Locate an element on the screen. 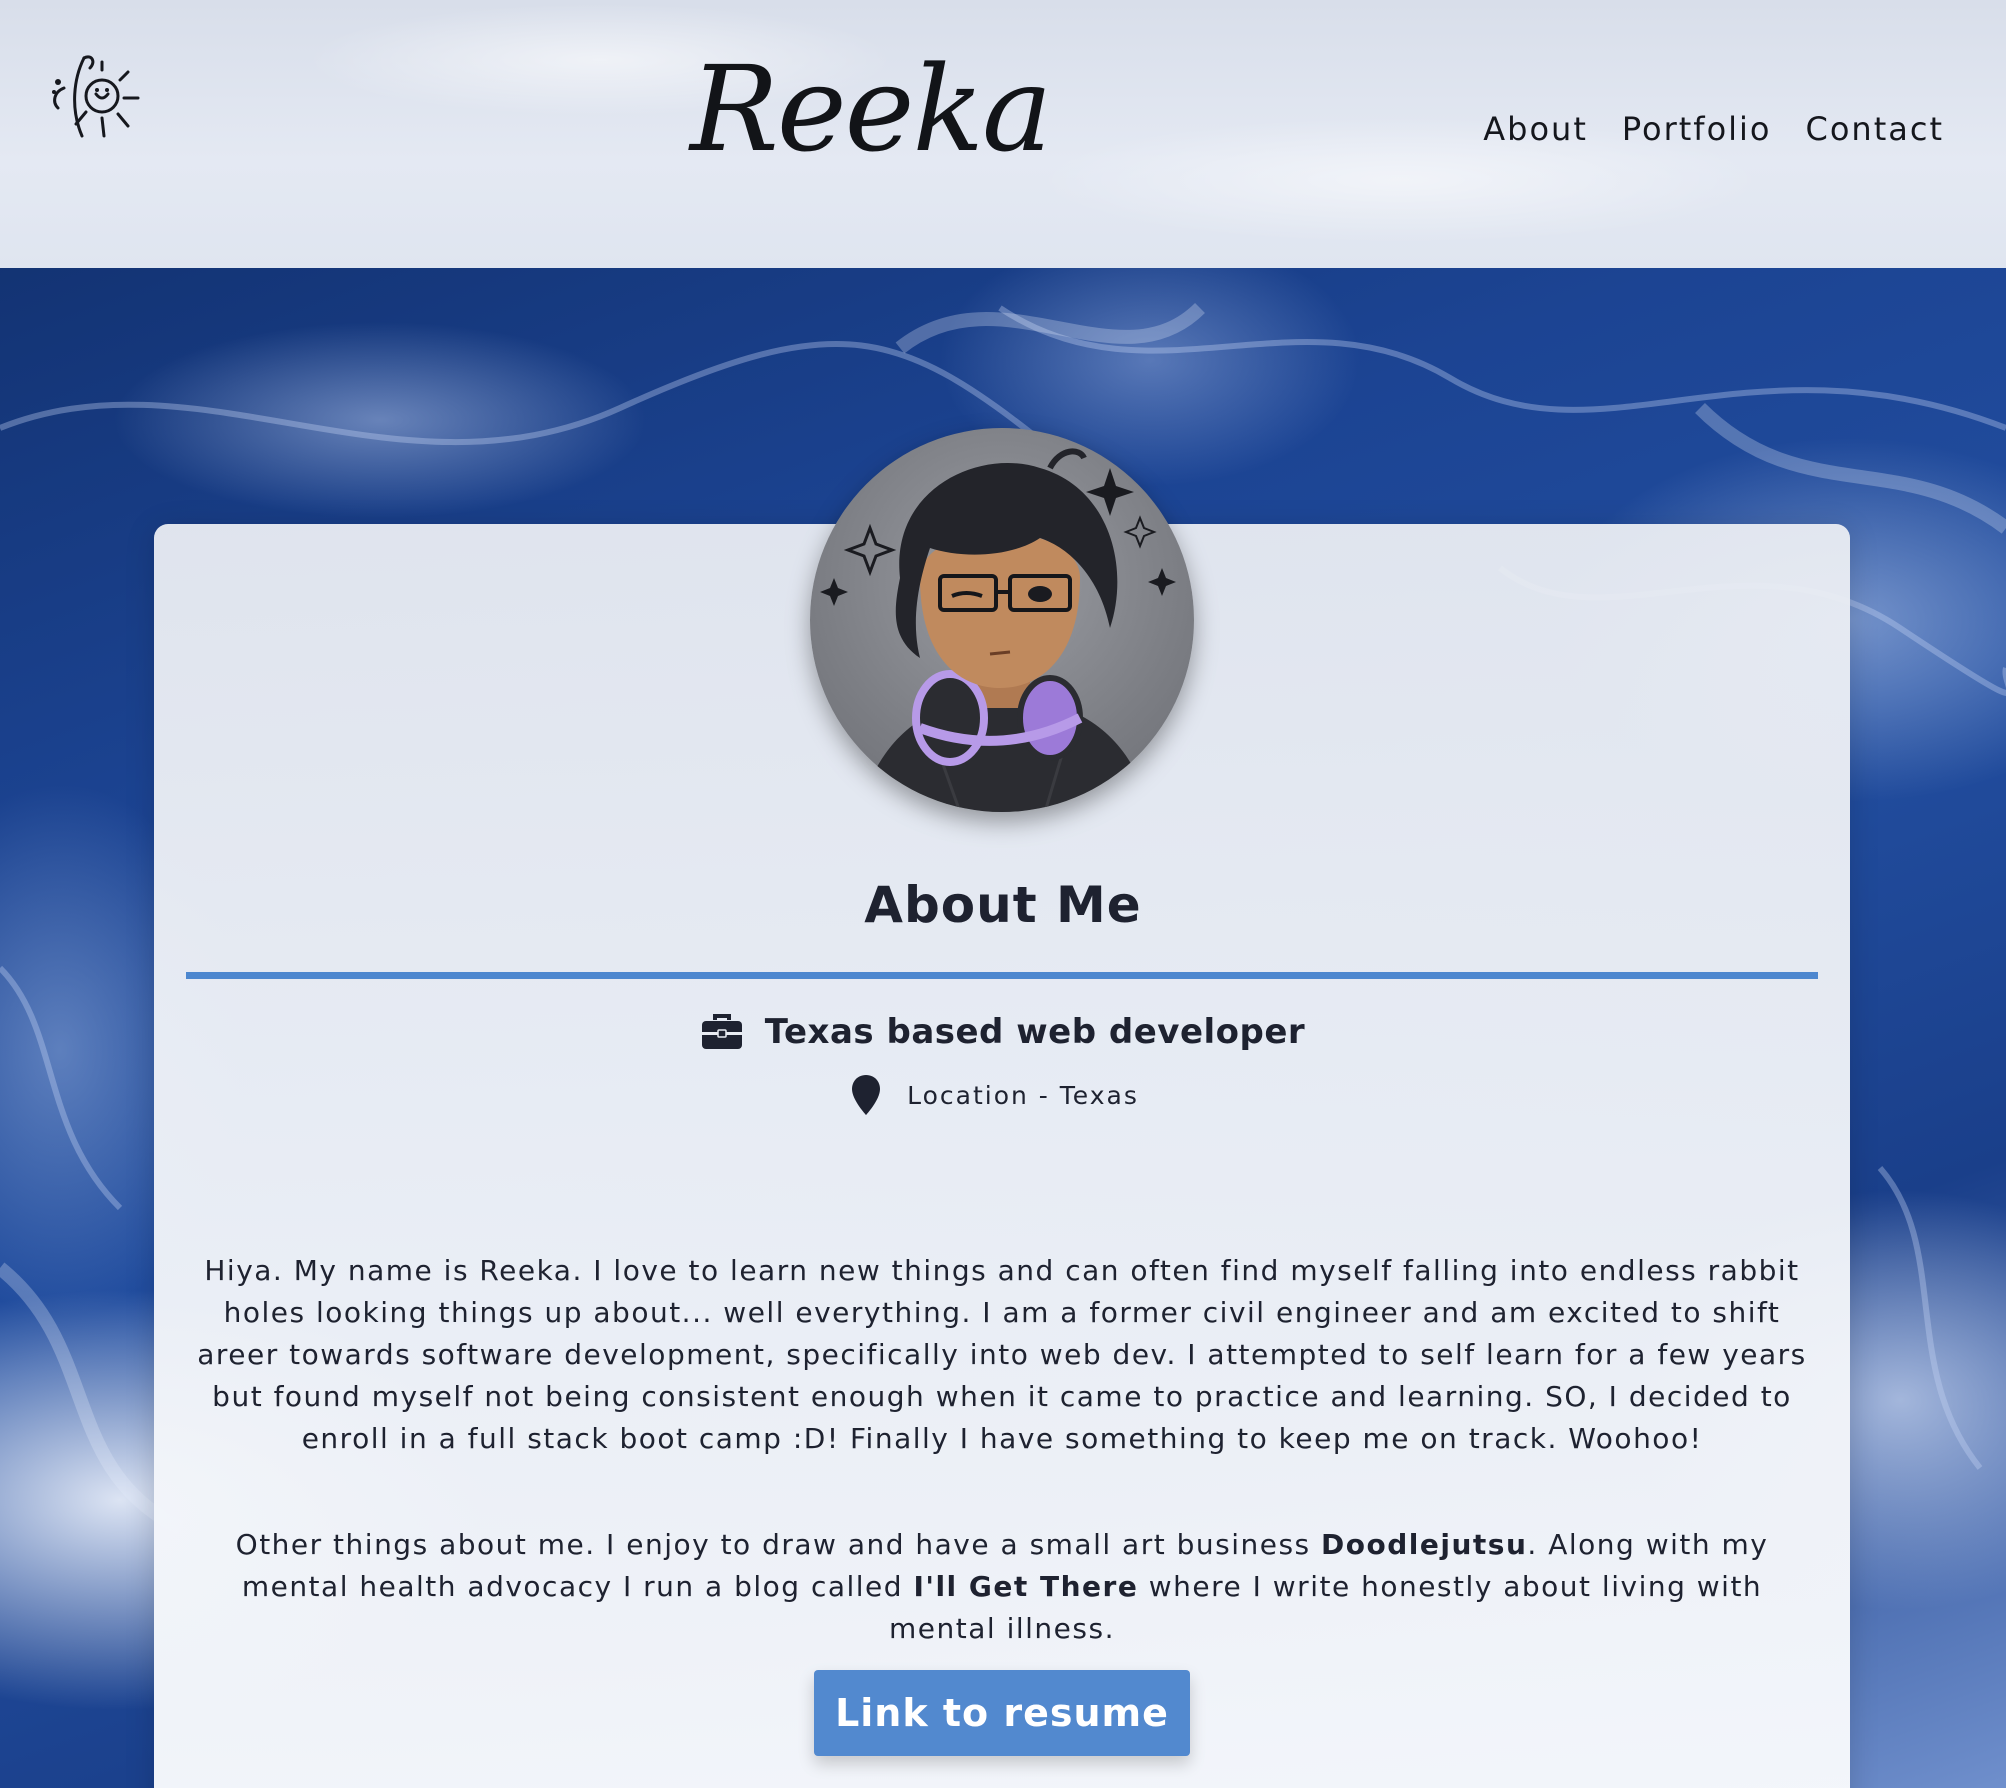 This screenshot has width=2006, height=1788. role-line: Texas based web developer is located at coordinates (1003, 1032).